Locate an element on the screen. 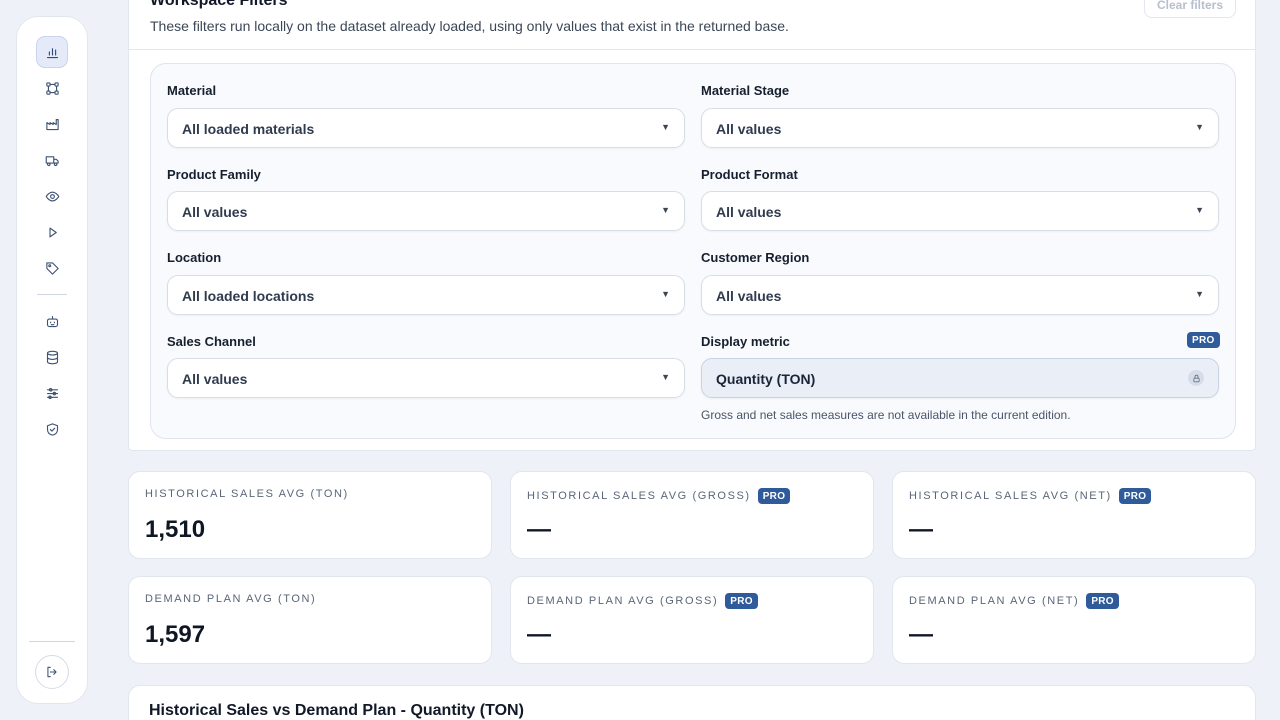 The width and height of the screenshot is (1280, 720). sales-channel-value: All values is located at coordinates (215, 379).